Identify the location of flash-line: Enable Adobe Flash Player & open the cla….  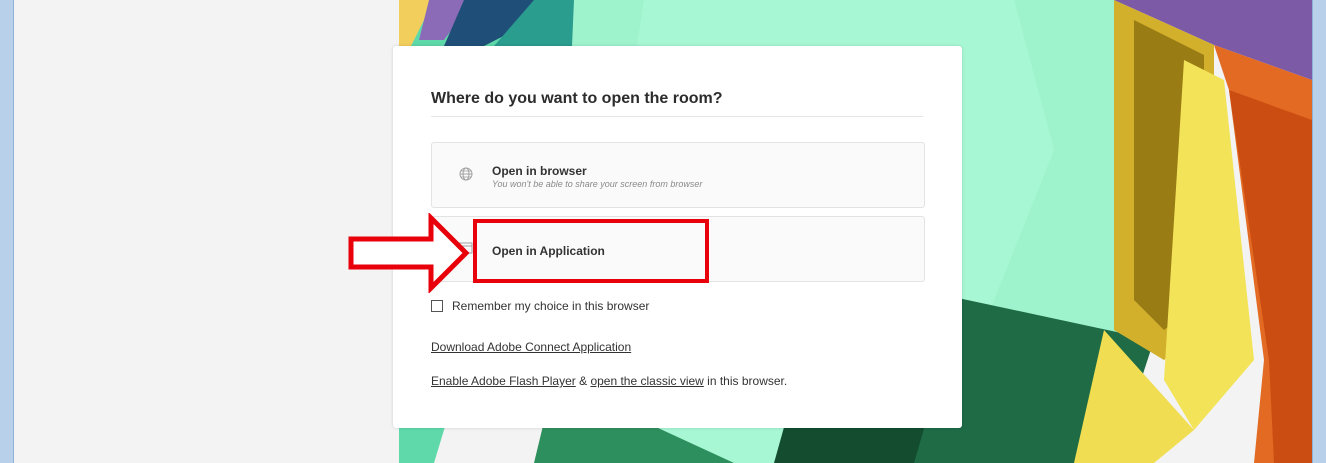
(609, 381).